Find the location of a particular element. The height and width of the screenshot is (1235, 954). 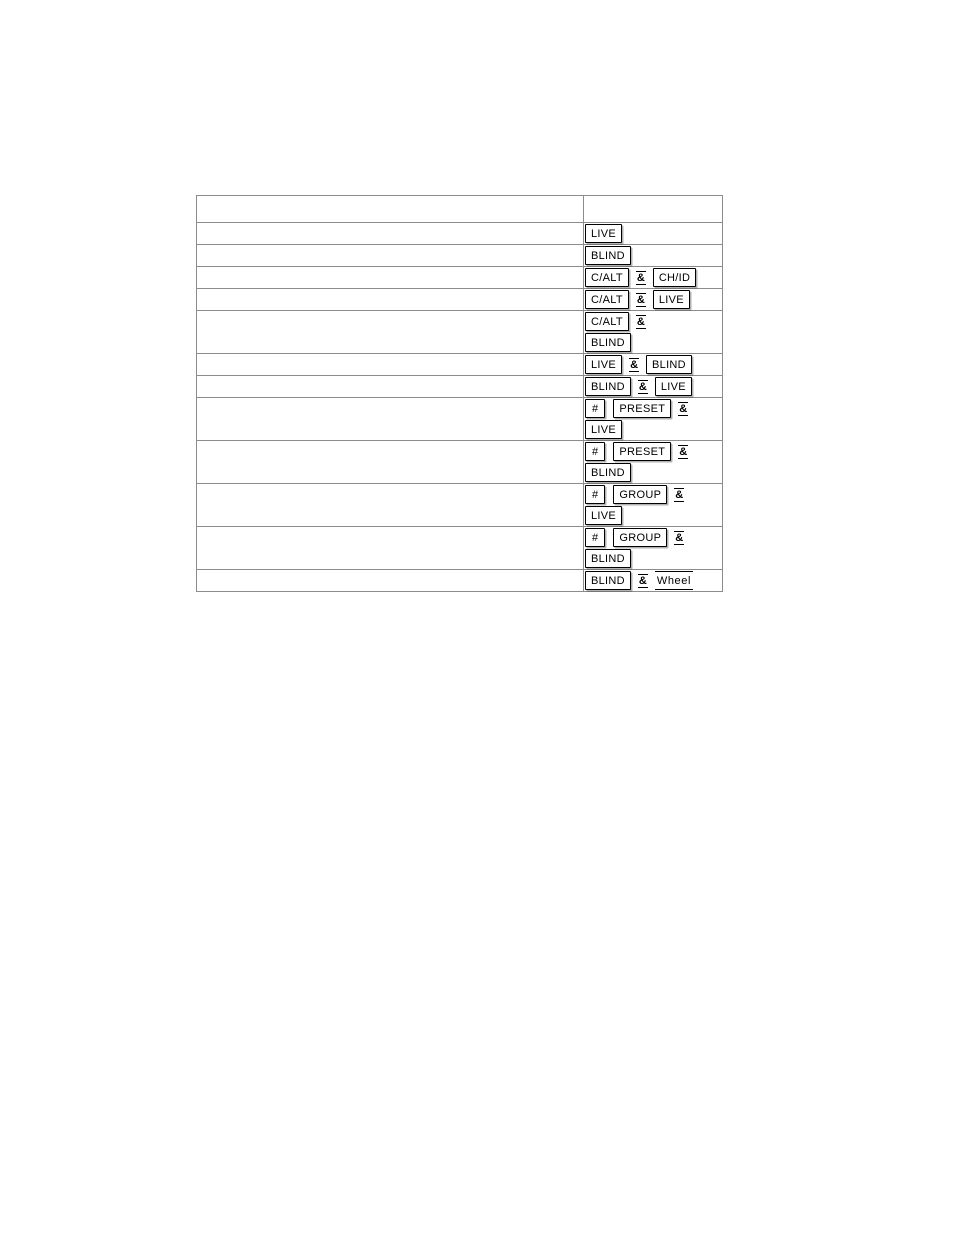

table-row: # PRESET & BLIND is located at coordinates (459, 462).